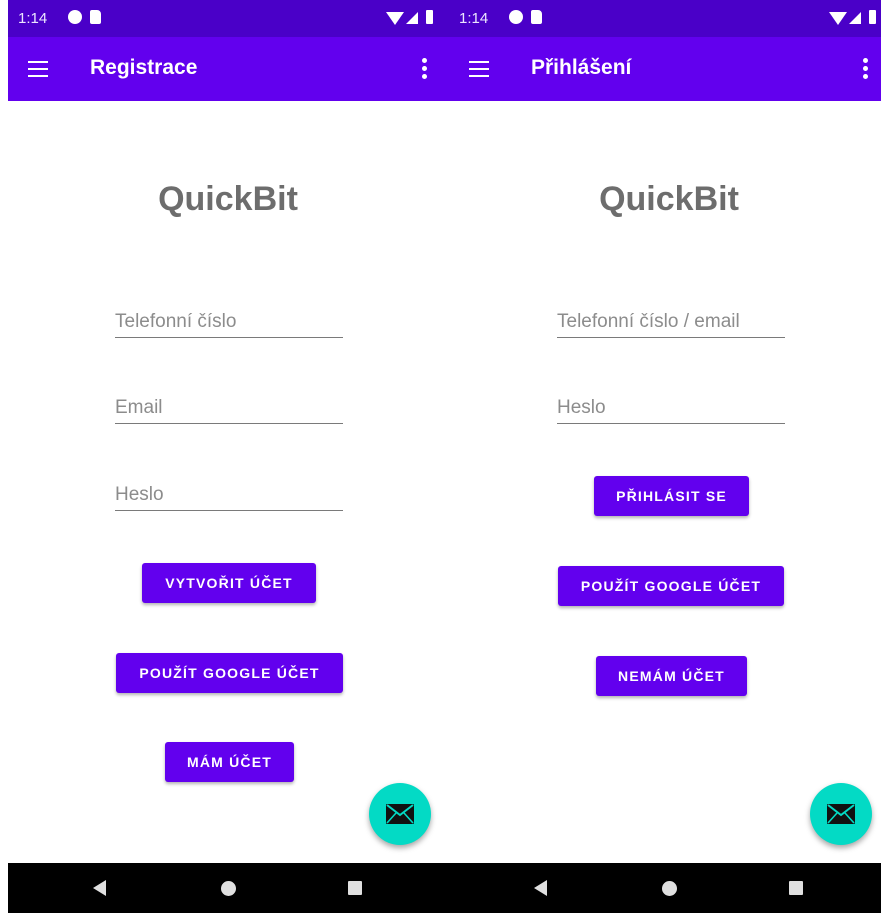  What do you see at coordinates (671, 676) in the screenshot?
I see `no-account-button: NEMÁM ÚČET` at bounding box center [671, 676].